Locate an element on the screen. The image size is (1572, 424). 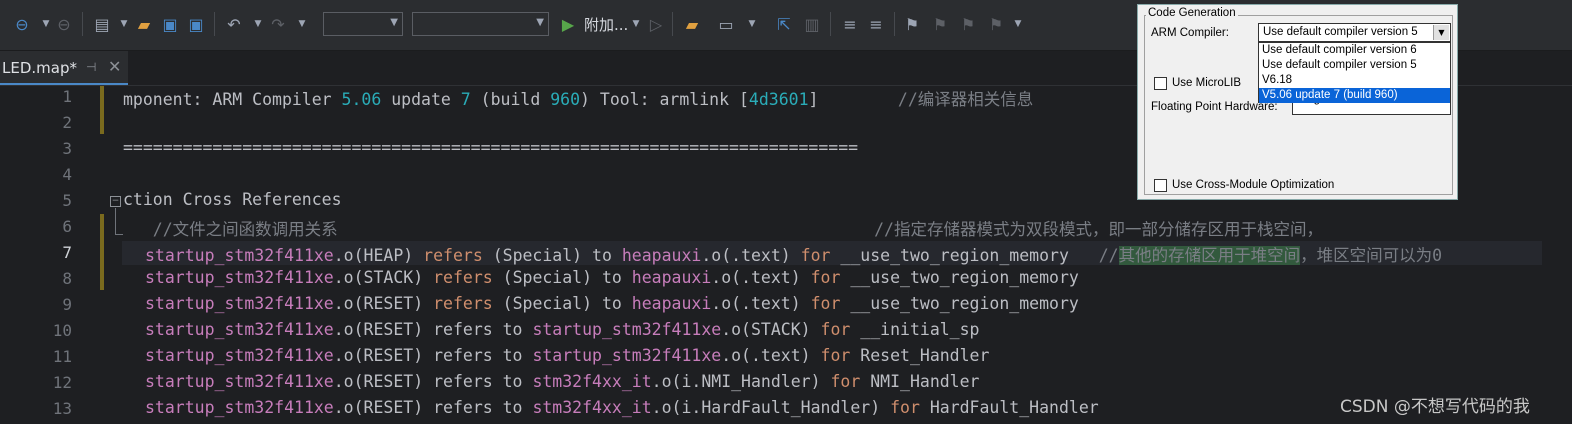
line-number: 12 is located at coordinates (62, 382).